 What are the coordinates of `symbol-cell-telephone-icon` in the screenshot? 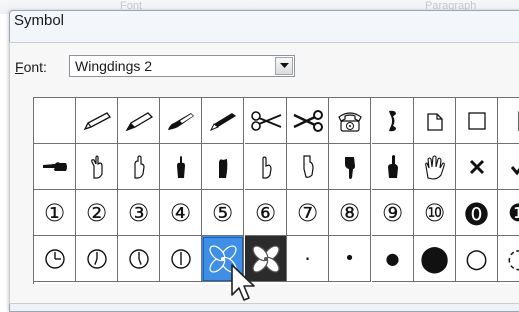 It's located at (350, 121).